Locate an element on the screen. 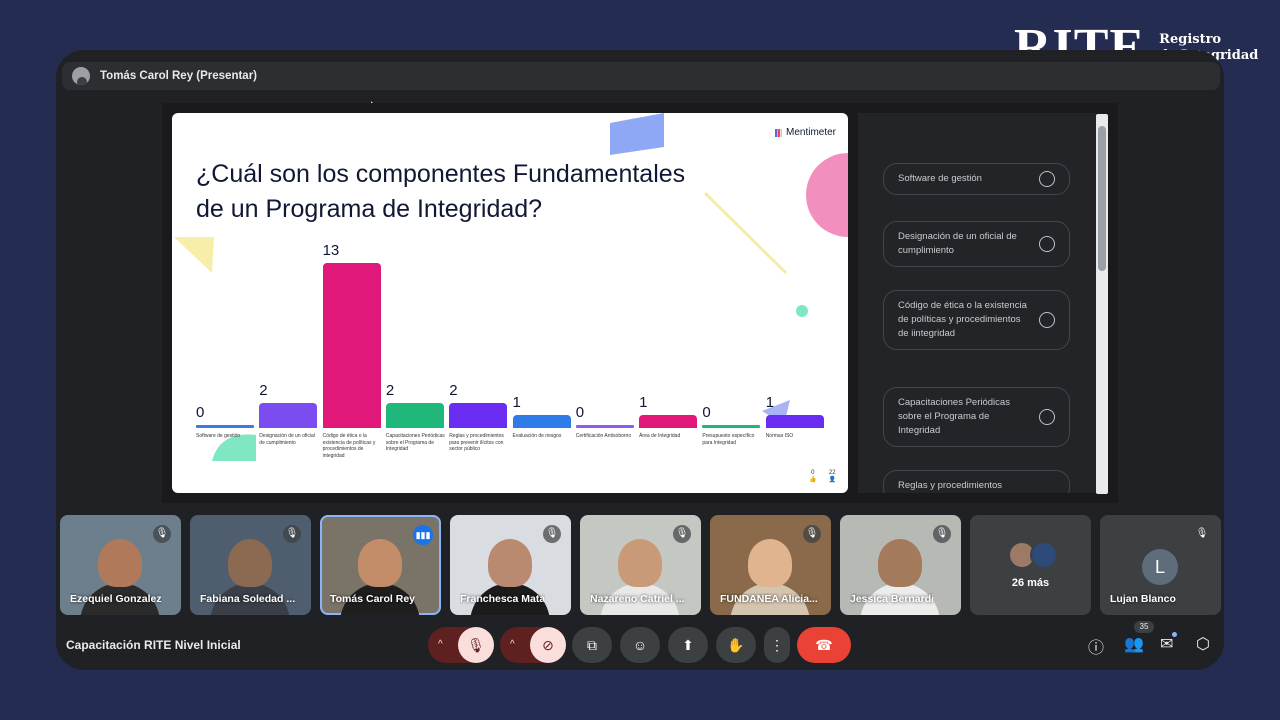  captions-icon: ⧉ is located at coordinates (592, 645).